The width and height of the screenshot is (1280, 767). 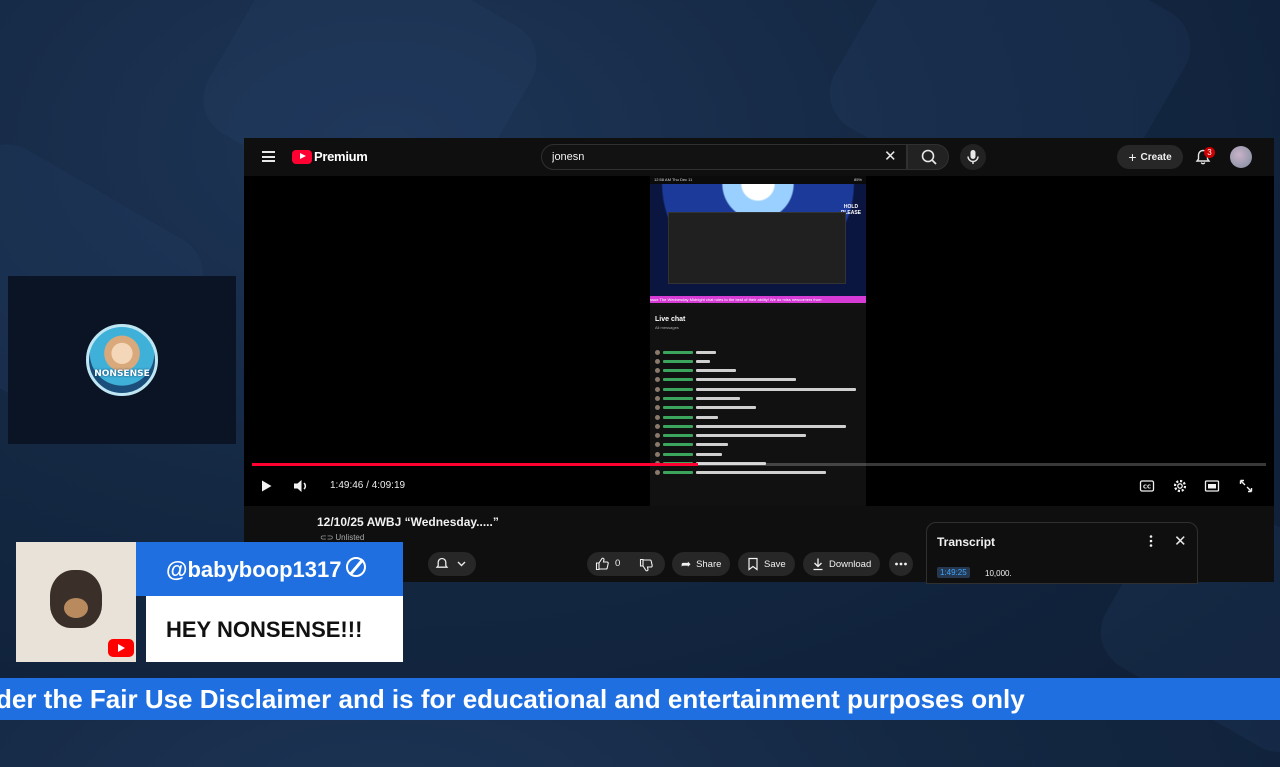 What do you see at coordinates (1062, 553) in the screenshot?
I see `transcript-panel: Transcript ✕ 1:49:25 10,000.` at bounding box center [1062, 553].